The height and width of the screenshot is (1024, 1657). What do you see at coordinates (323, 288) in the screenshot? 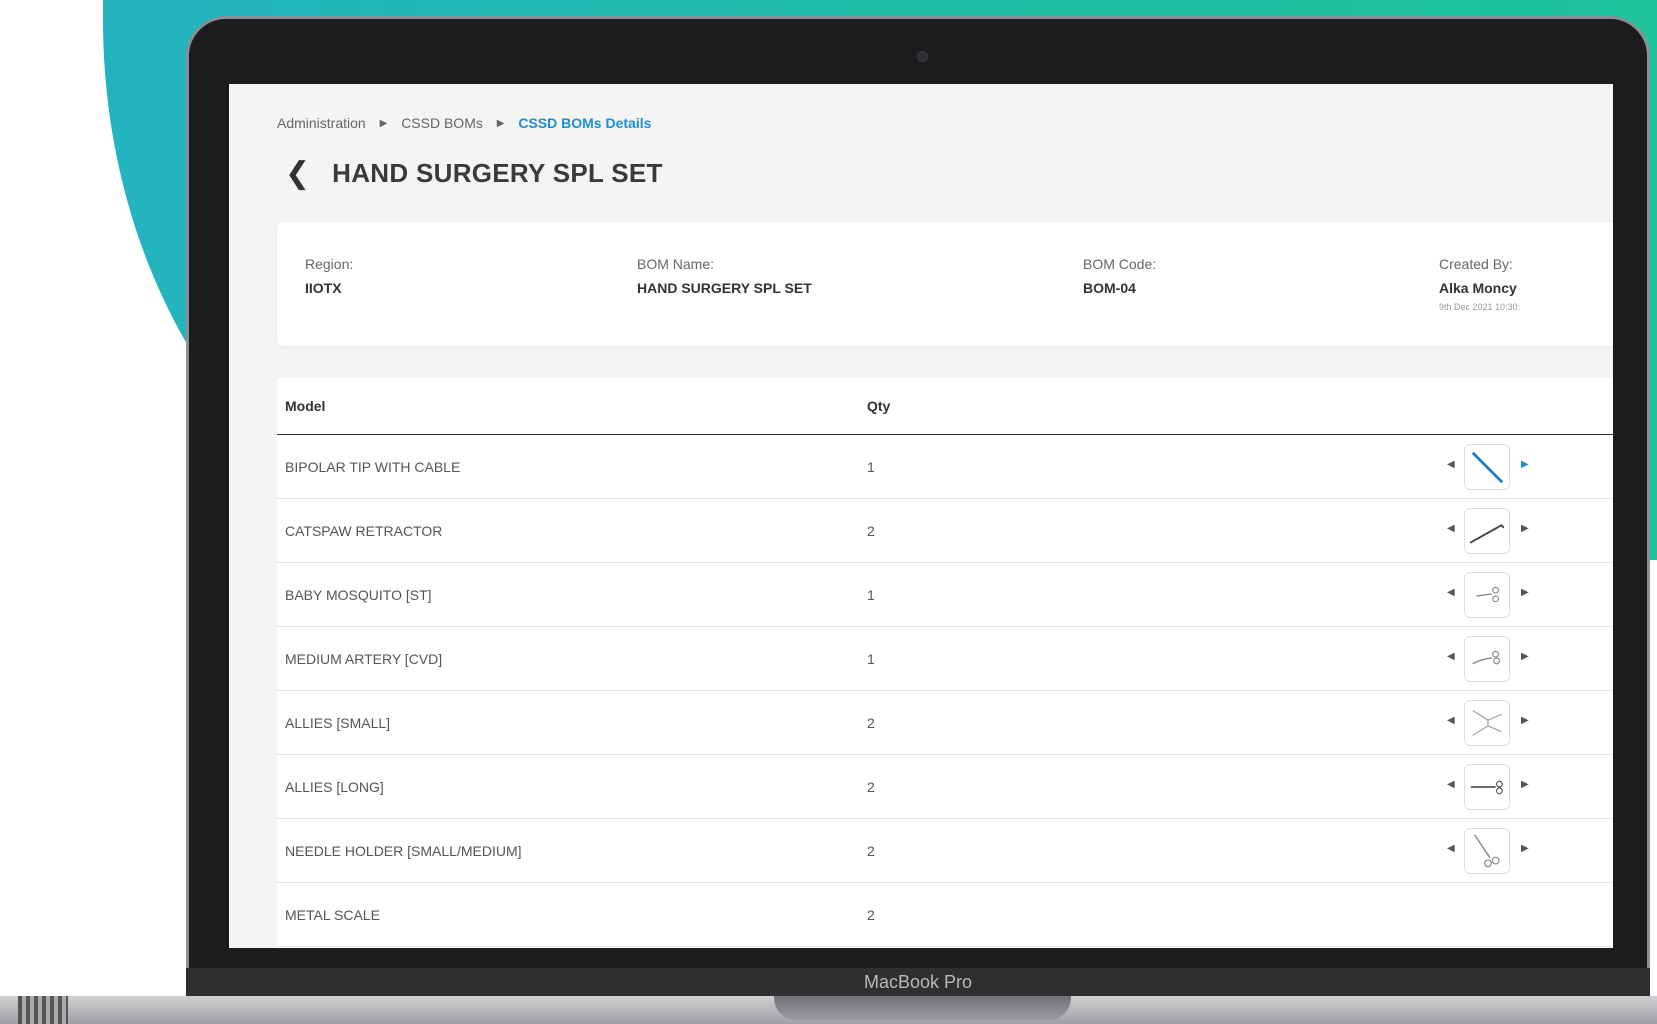
I see `region-value: IIOTX` at bounding box center [323, 288].